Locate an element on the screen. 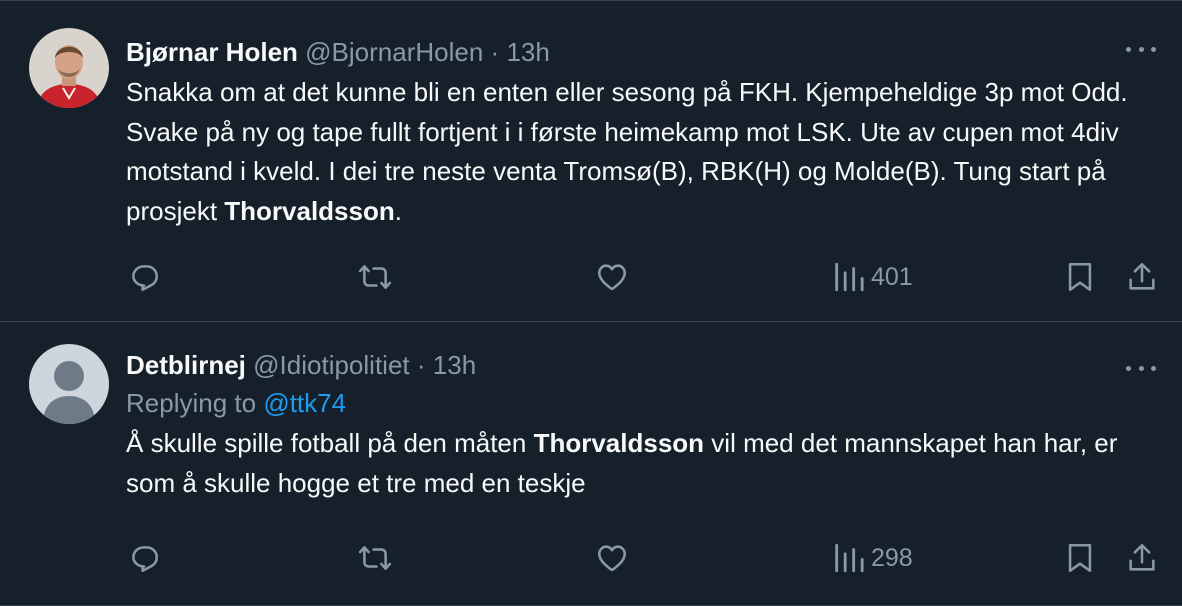 The width and height of the screenshot is (1182, 606). author-handle: @Idiotipolitiet is located at coordinates (331, 365).